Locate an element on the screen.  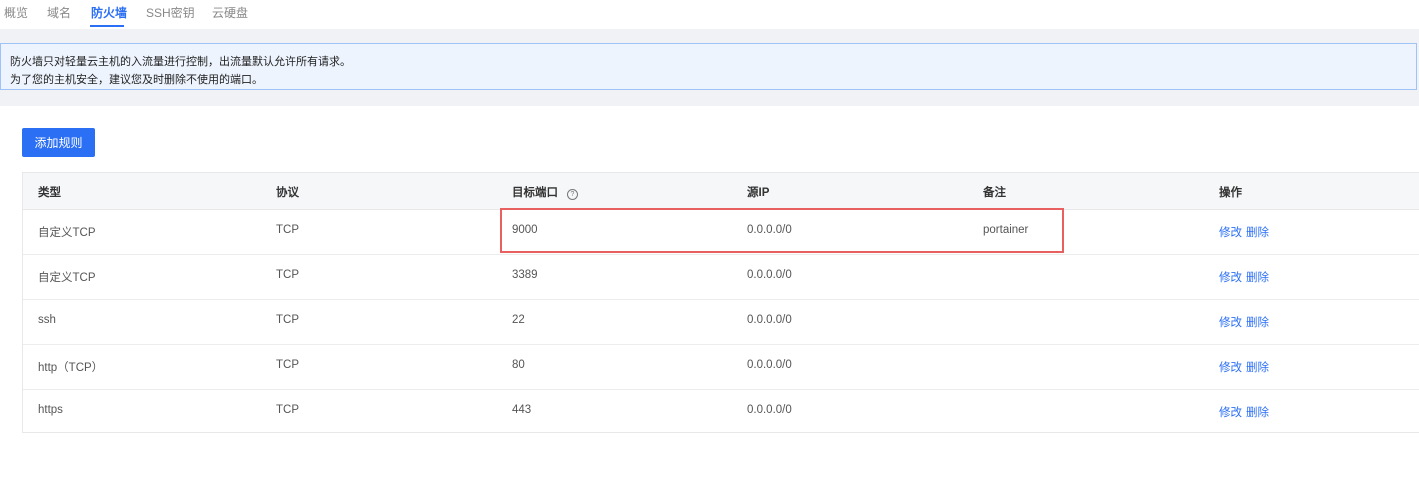
tab-firewall: 防火墙 is located at coordinates (109, 12).